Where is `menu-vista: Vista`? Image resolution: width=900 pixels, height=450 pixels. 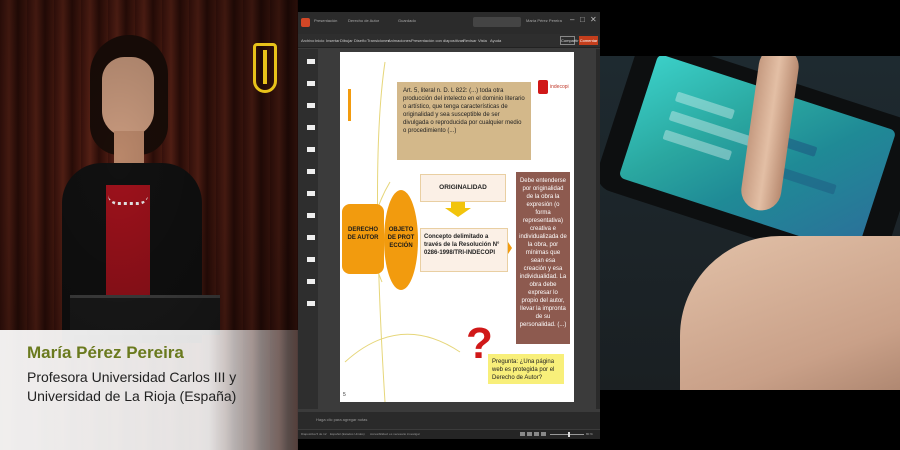 menu-vista: Vista is located at coordinates (482, 40).